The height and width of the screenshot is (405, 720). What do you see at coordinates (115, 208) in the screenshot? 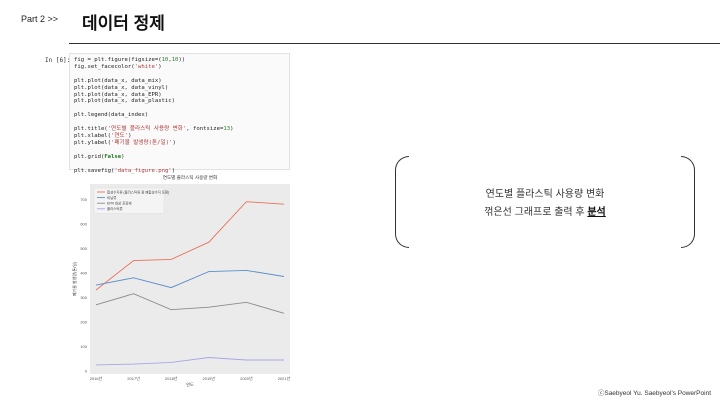
I see `legend-entry: 플라스틱류` at bounding box center [115, 208].